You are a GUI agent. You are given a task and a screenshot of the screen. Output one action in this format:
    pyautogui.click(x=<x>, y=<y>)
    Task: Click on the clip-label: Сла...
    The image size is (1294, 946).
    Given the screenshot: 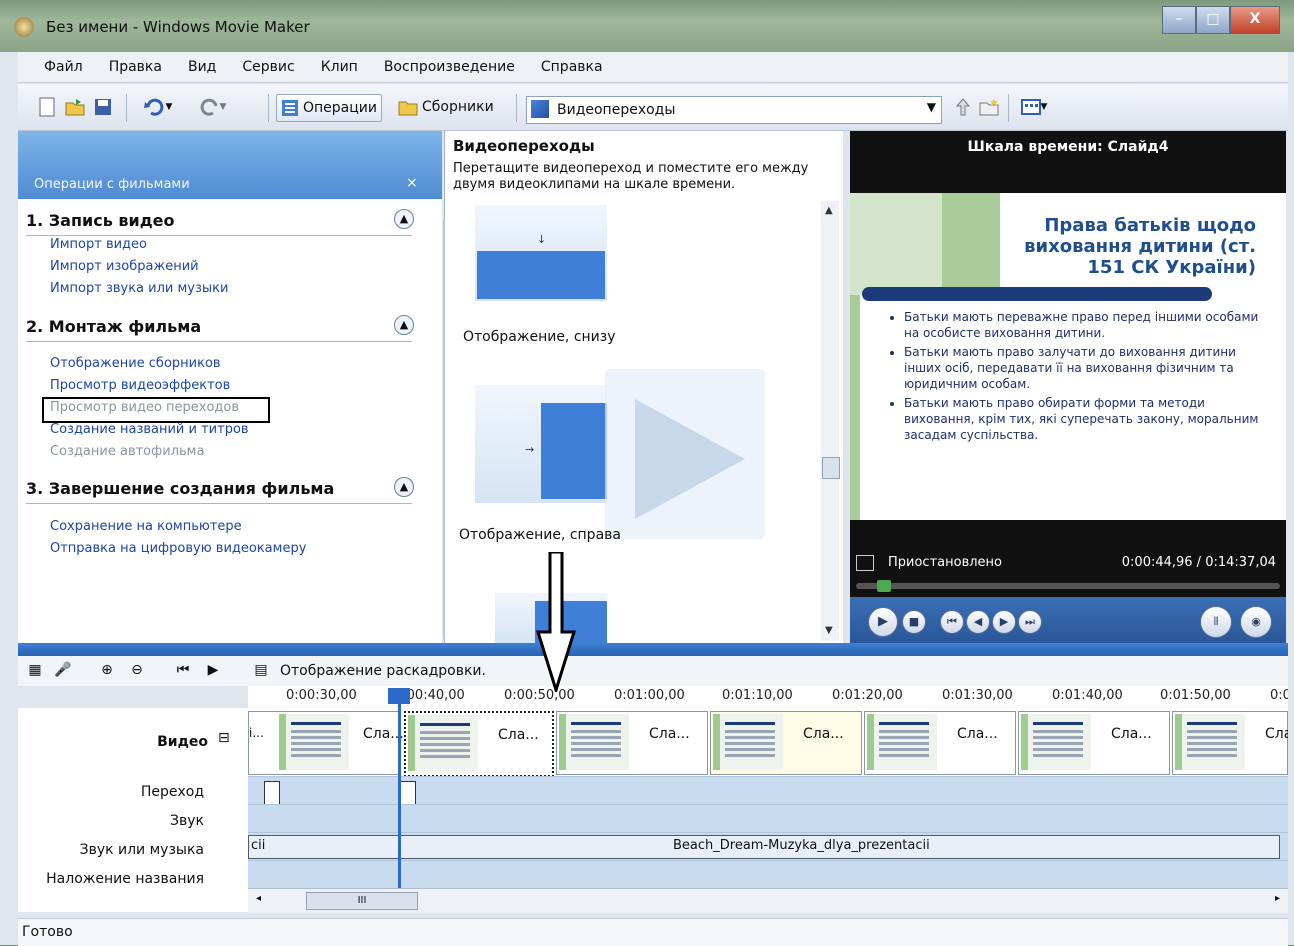 What is the action you would take?
    pyautogui.click(x=1276, y=734)
    